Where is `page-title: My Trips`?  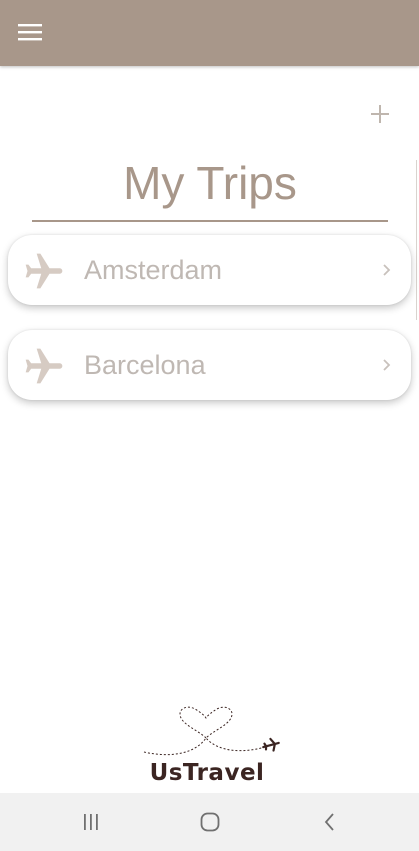
page-title: My Trips is located at coordinates (210, 183).